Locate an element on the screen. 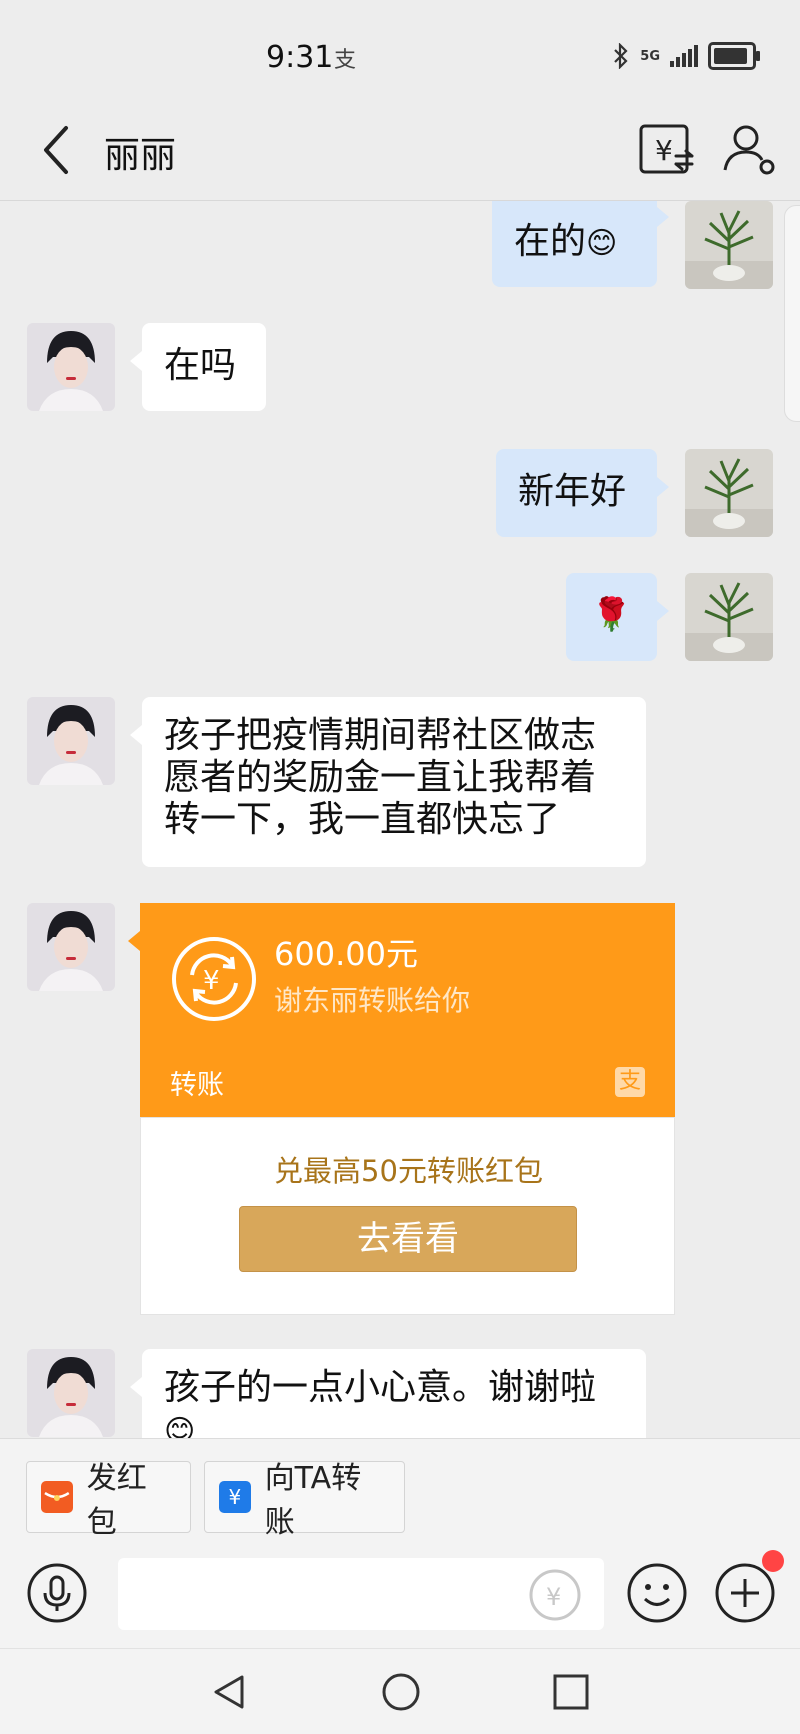 The width and height of the screenshot is (800, 1734). message-bubble-contact: 孩子的一点小心意。谢谢啦 😊 is located at coordinates (388, 1393).